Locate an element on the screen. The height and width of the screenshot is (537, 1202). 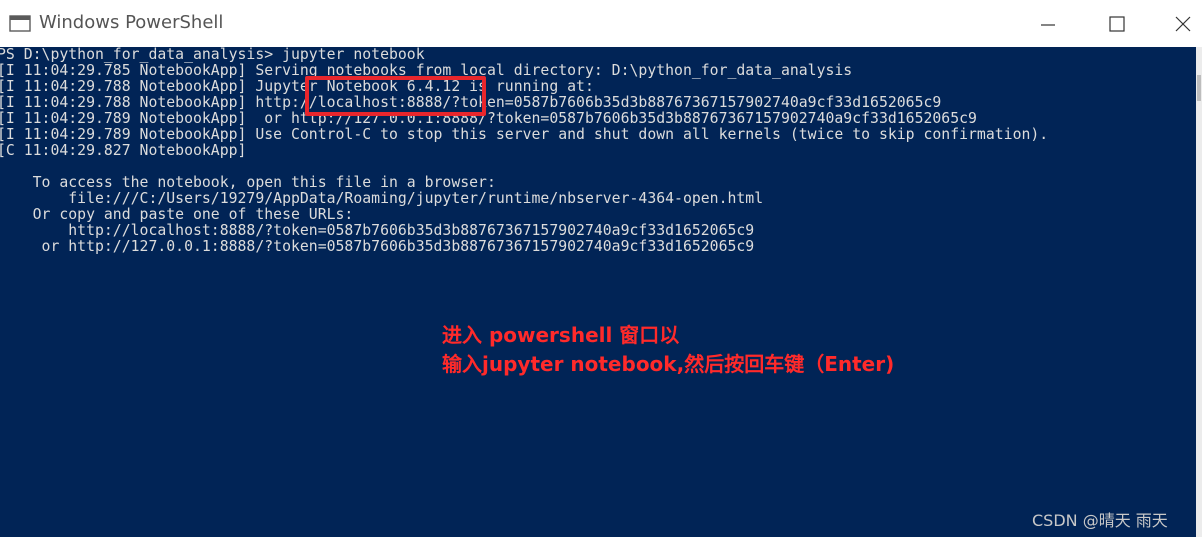
powershell-icon is located at coordinates (20, 23).